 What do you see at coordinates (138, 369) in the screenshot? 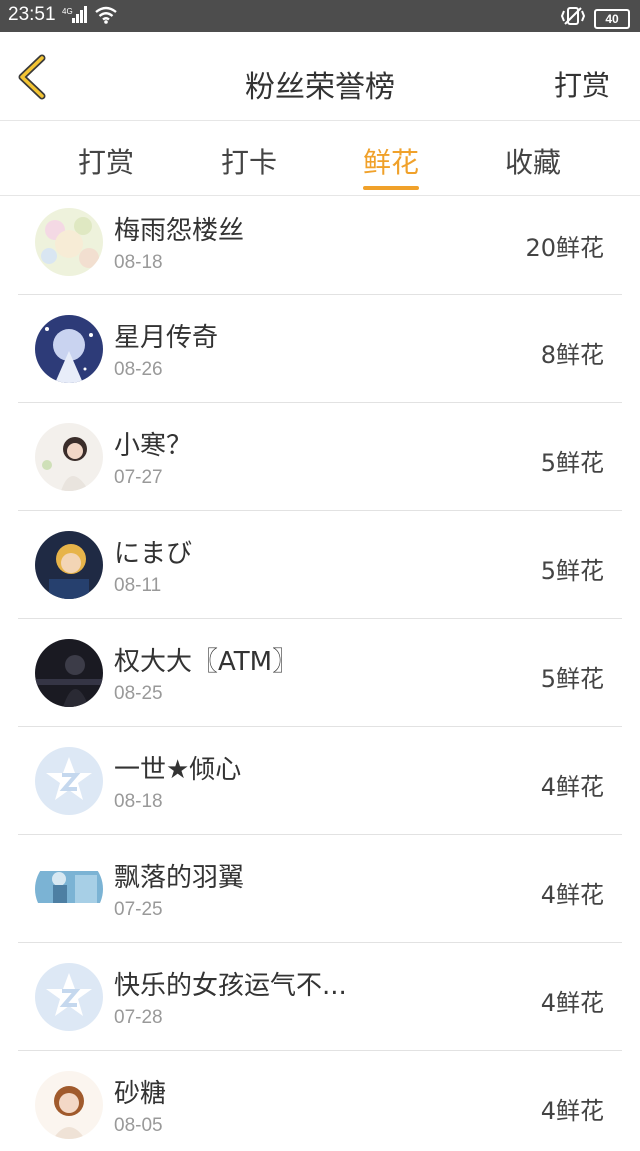
I see `fan-date: 08-26` at bounding box center [138, 369].